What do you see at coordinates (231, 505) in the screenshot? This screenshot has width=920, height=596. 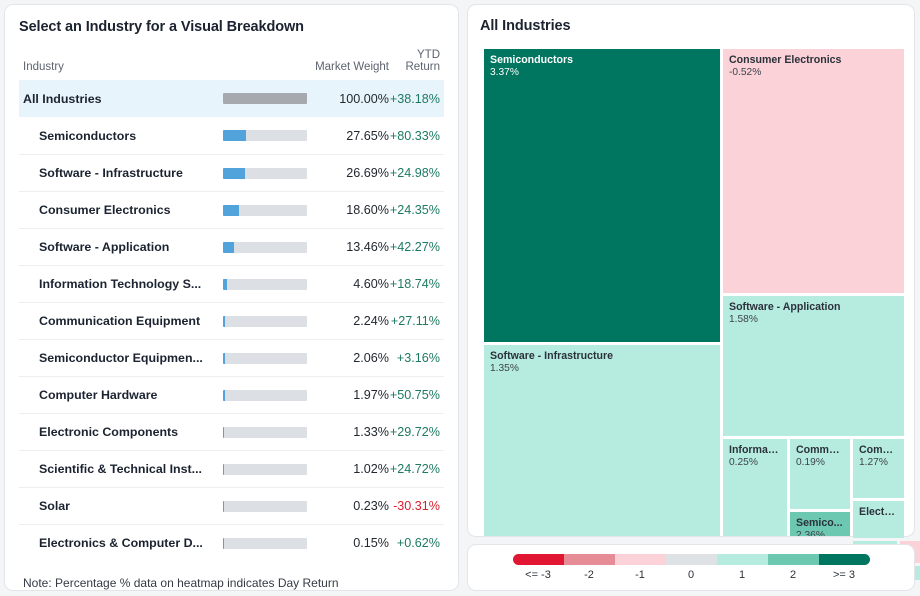 I see `table-row: Solar 0.23% -30.31%` at bounding box center [231, 505].